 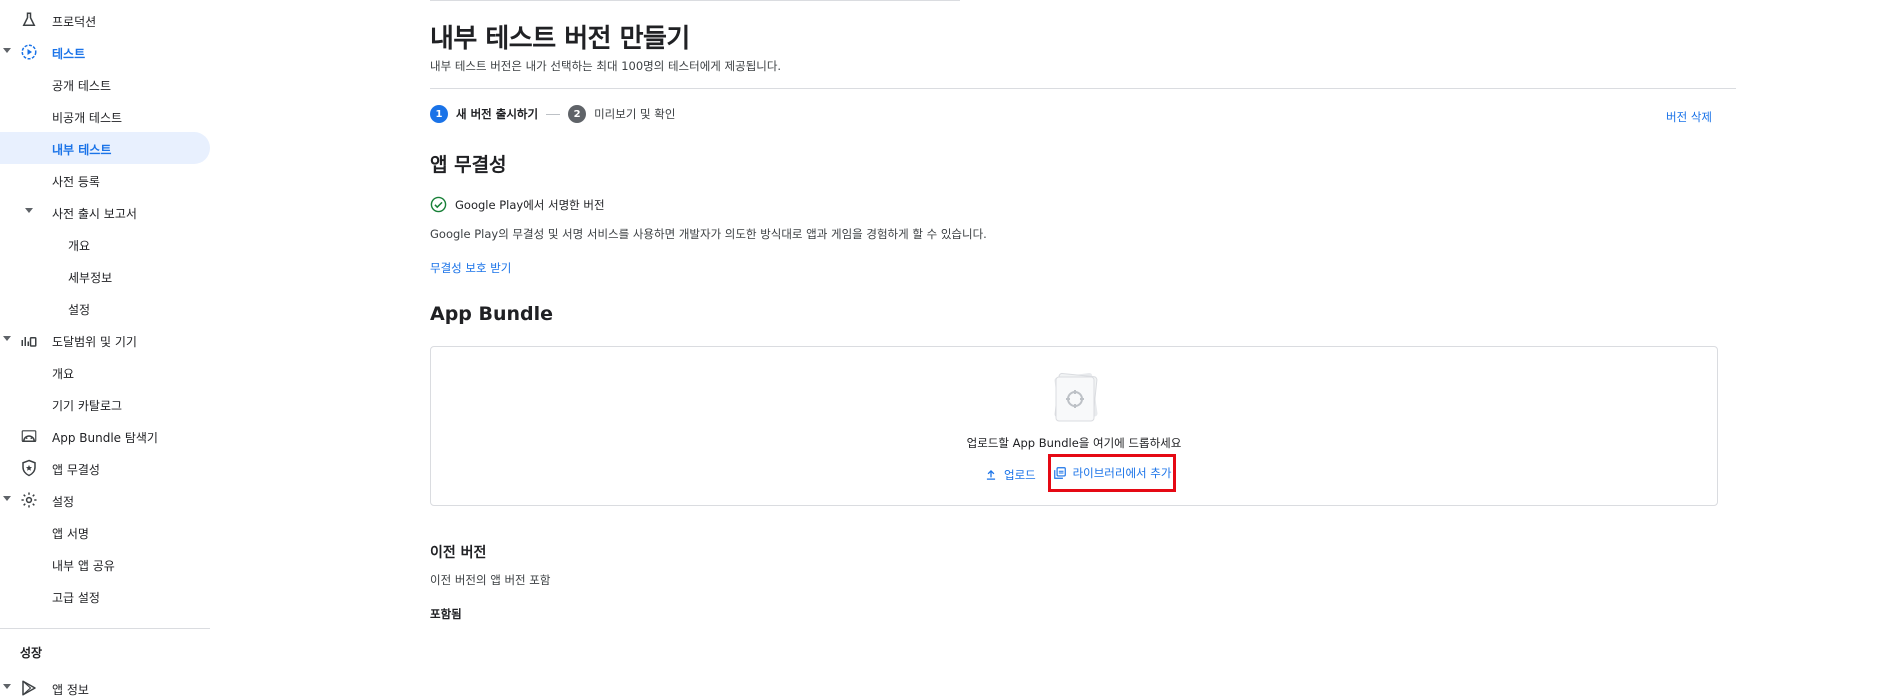 I want to click on sidebar-item-label: 앱 무결성, so click(x=76, y=470).